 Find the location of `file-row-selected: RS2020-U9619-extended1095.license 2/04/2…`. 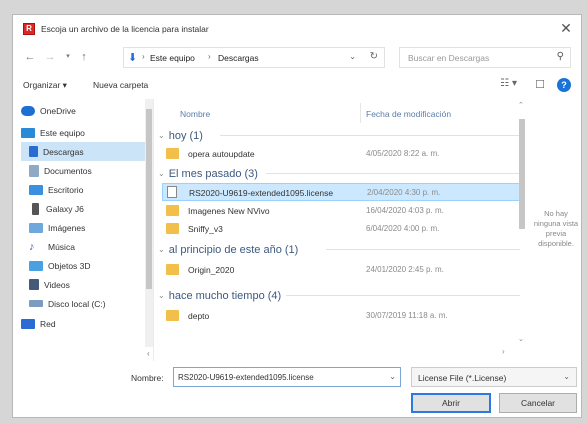

file-row-selected: RS2020-U9619-extended1095.license 2/04/2… is located at coordinates (343, 192).